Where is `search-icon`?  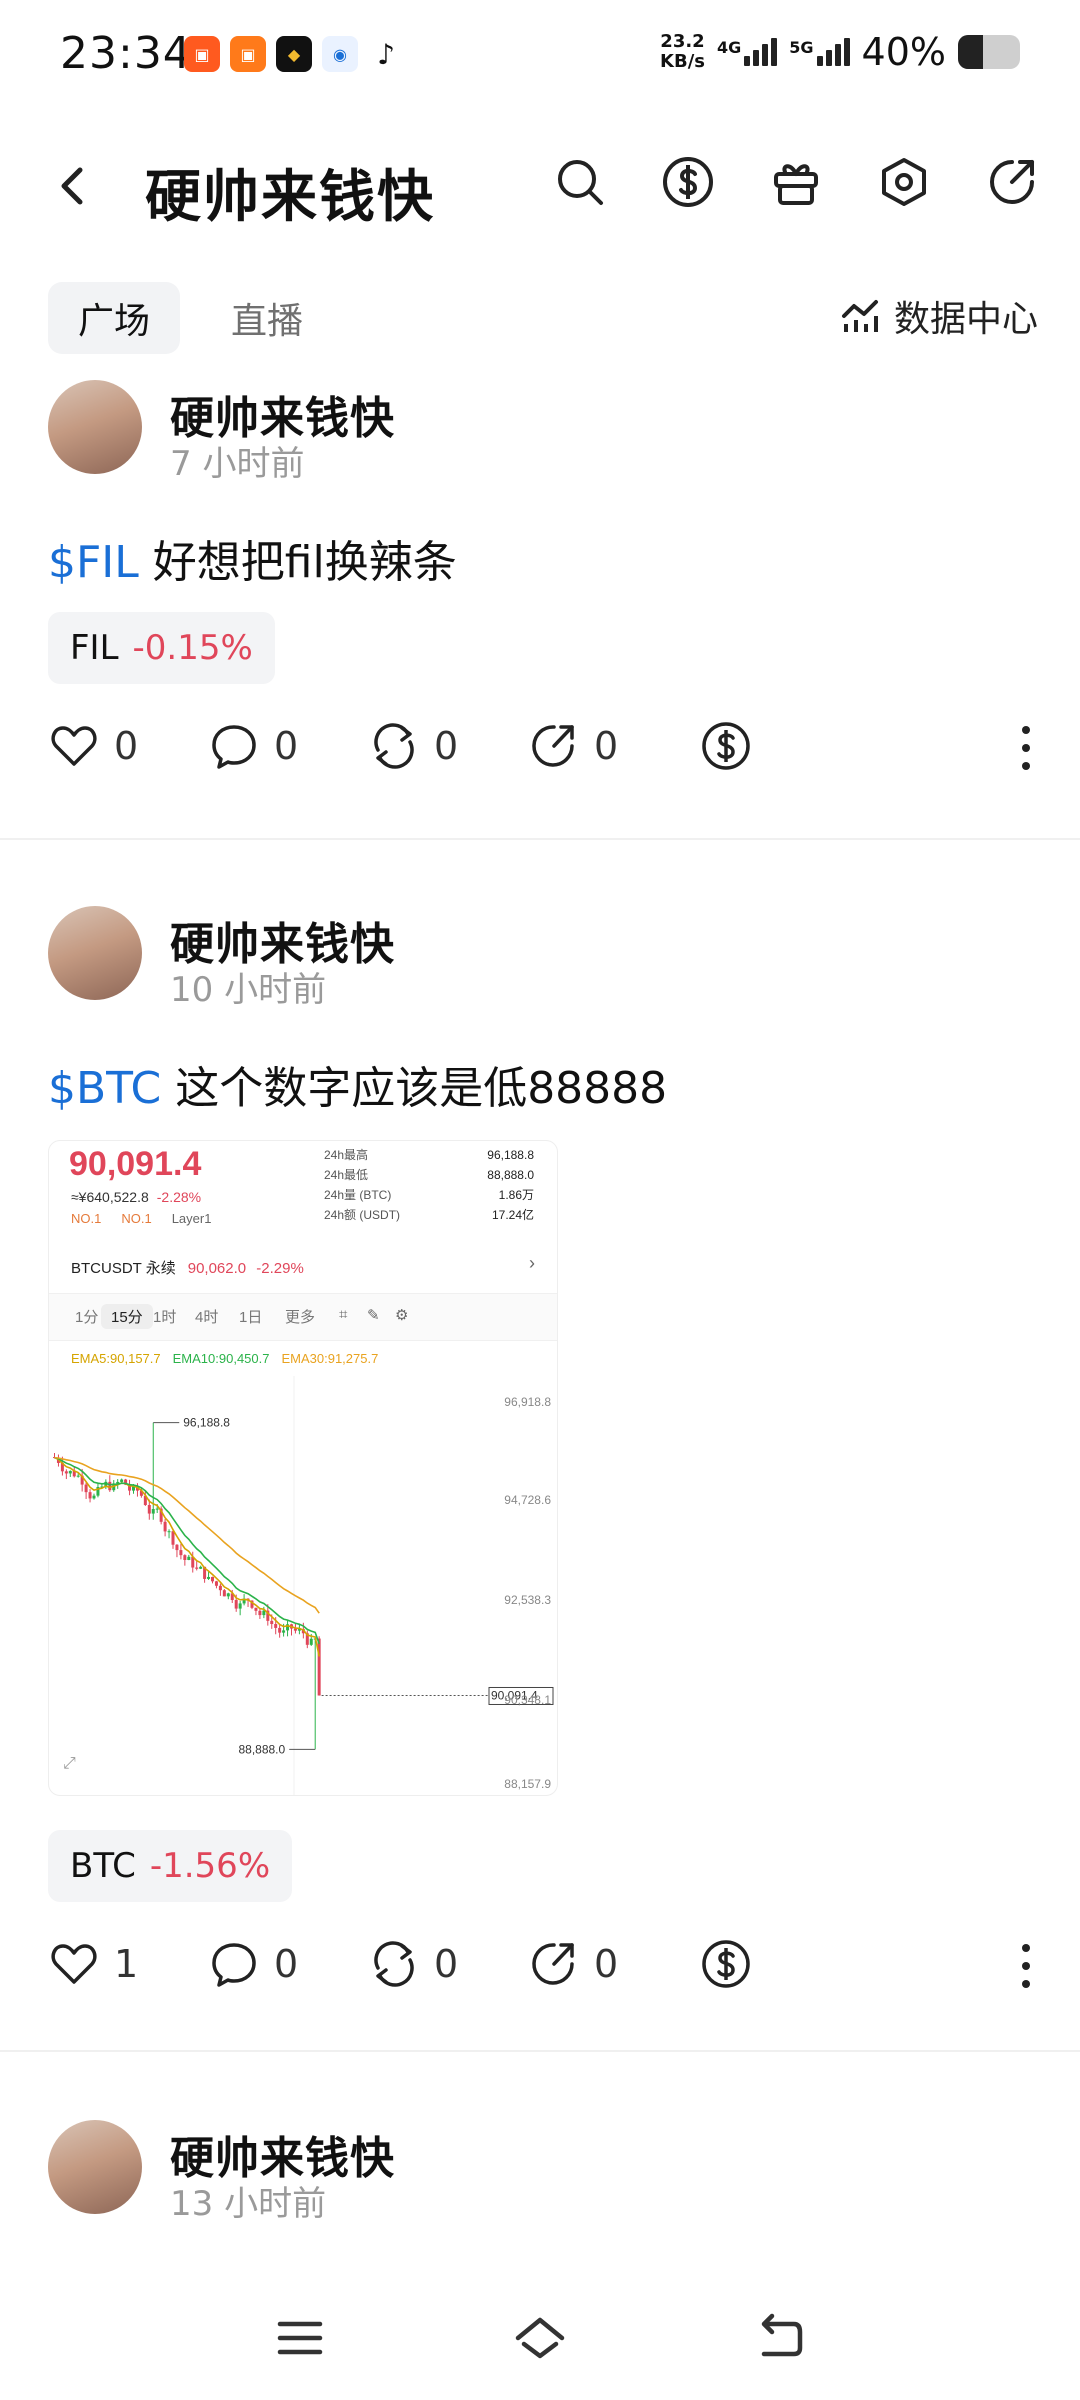 search-icon is located at coordinates (580, 182).